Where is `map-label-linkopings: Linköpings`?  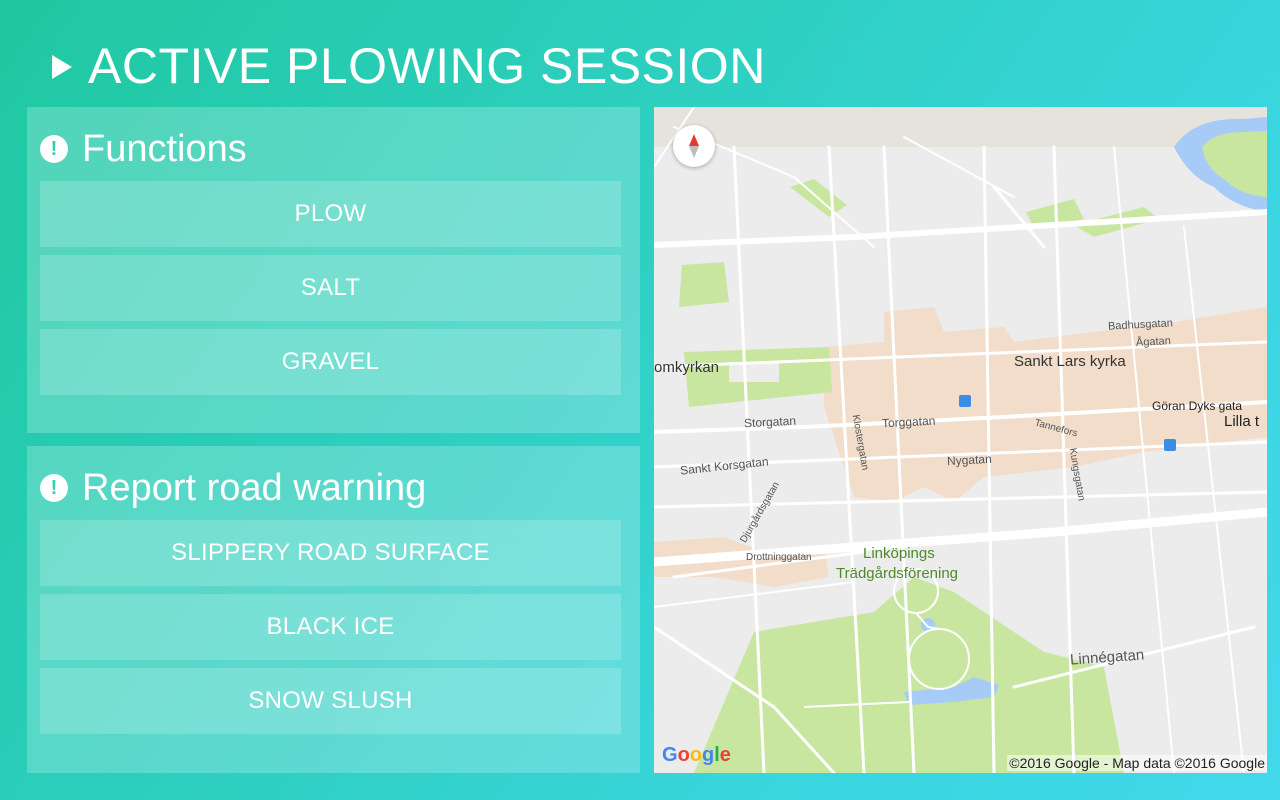 map-label-linkopings: Linköpings is located at coordinates (899, 553).